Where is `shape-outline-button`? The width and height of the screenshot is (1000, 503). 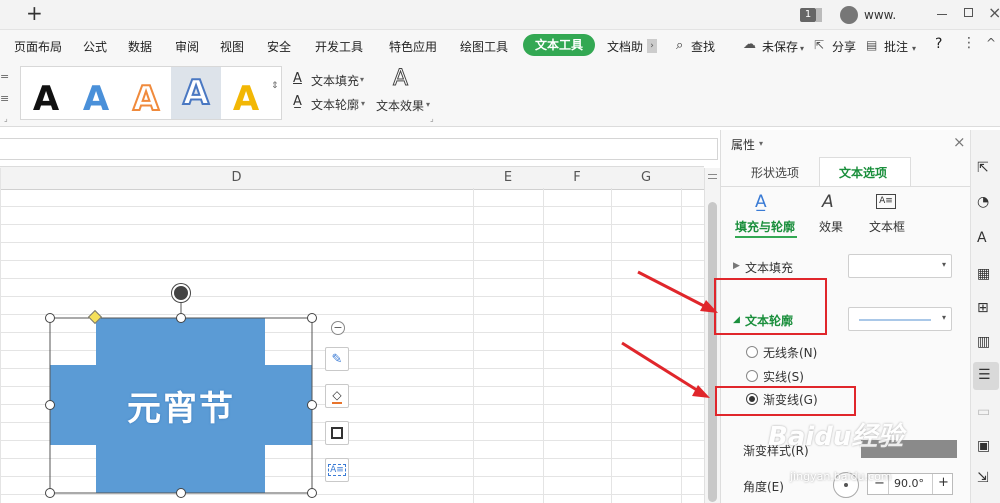
shape-outline-button is located at coordinates (337, 433).